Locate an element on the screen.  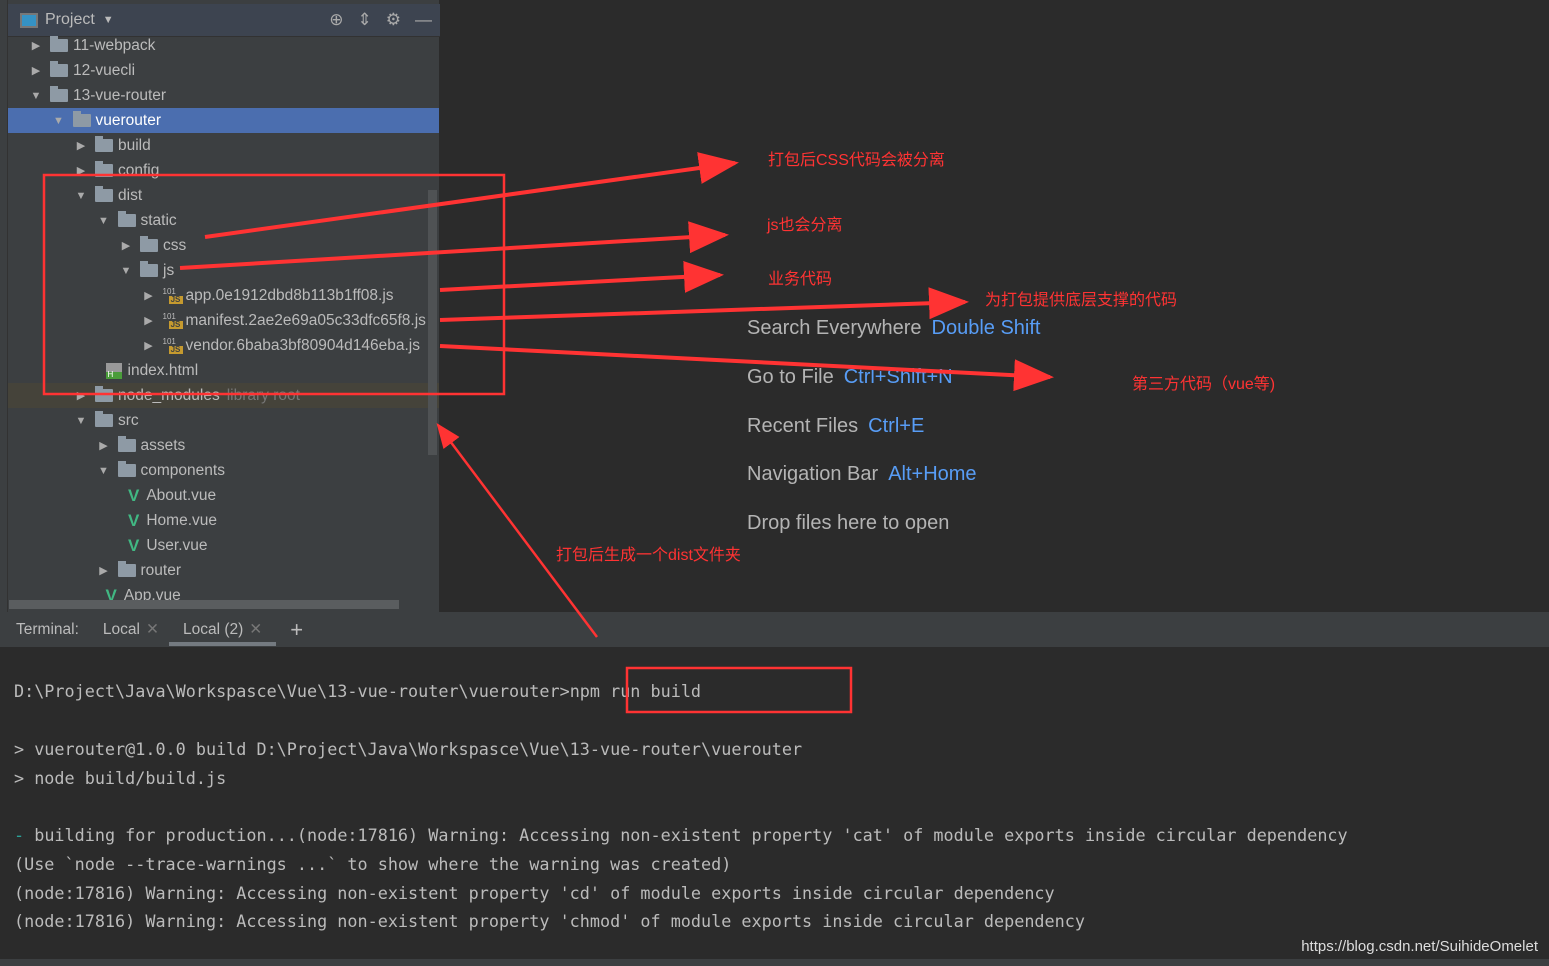
annotation-app: 业务代码 is located at coordinates (800, 279).